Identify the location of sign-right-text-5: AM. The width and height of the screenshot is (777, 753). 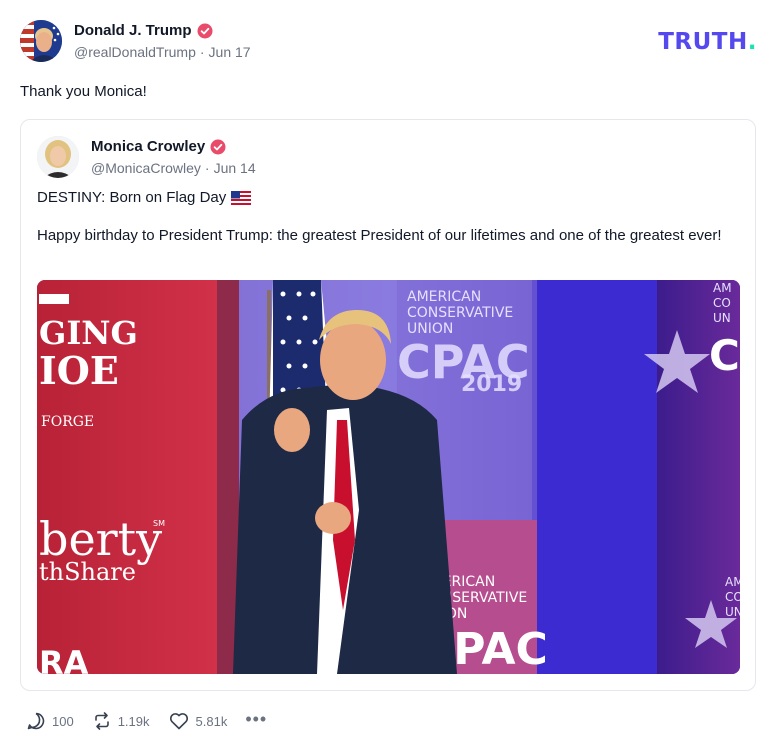
(732, 582).